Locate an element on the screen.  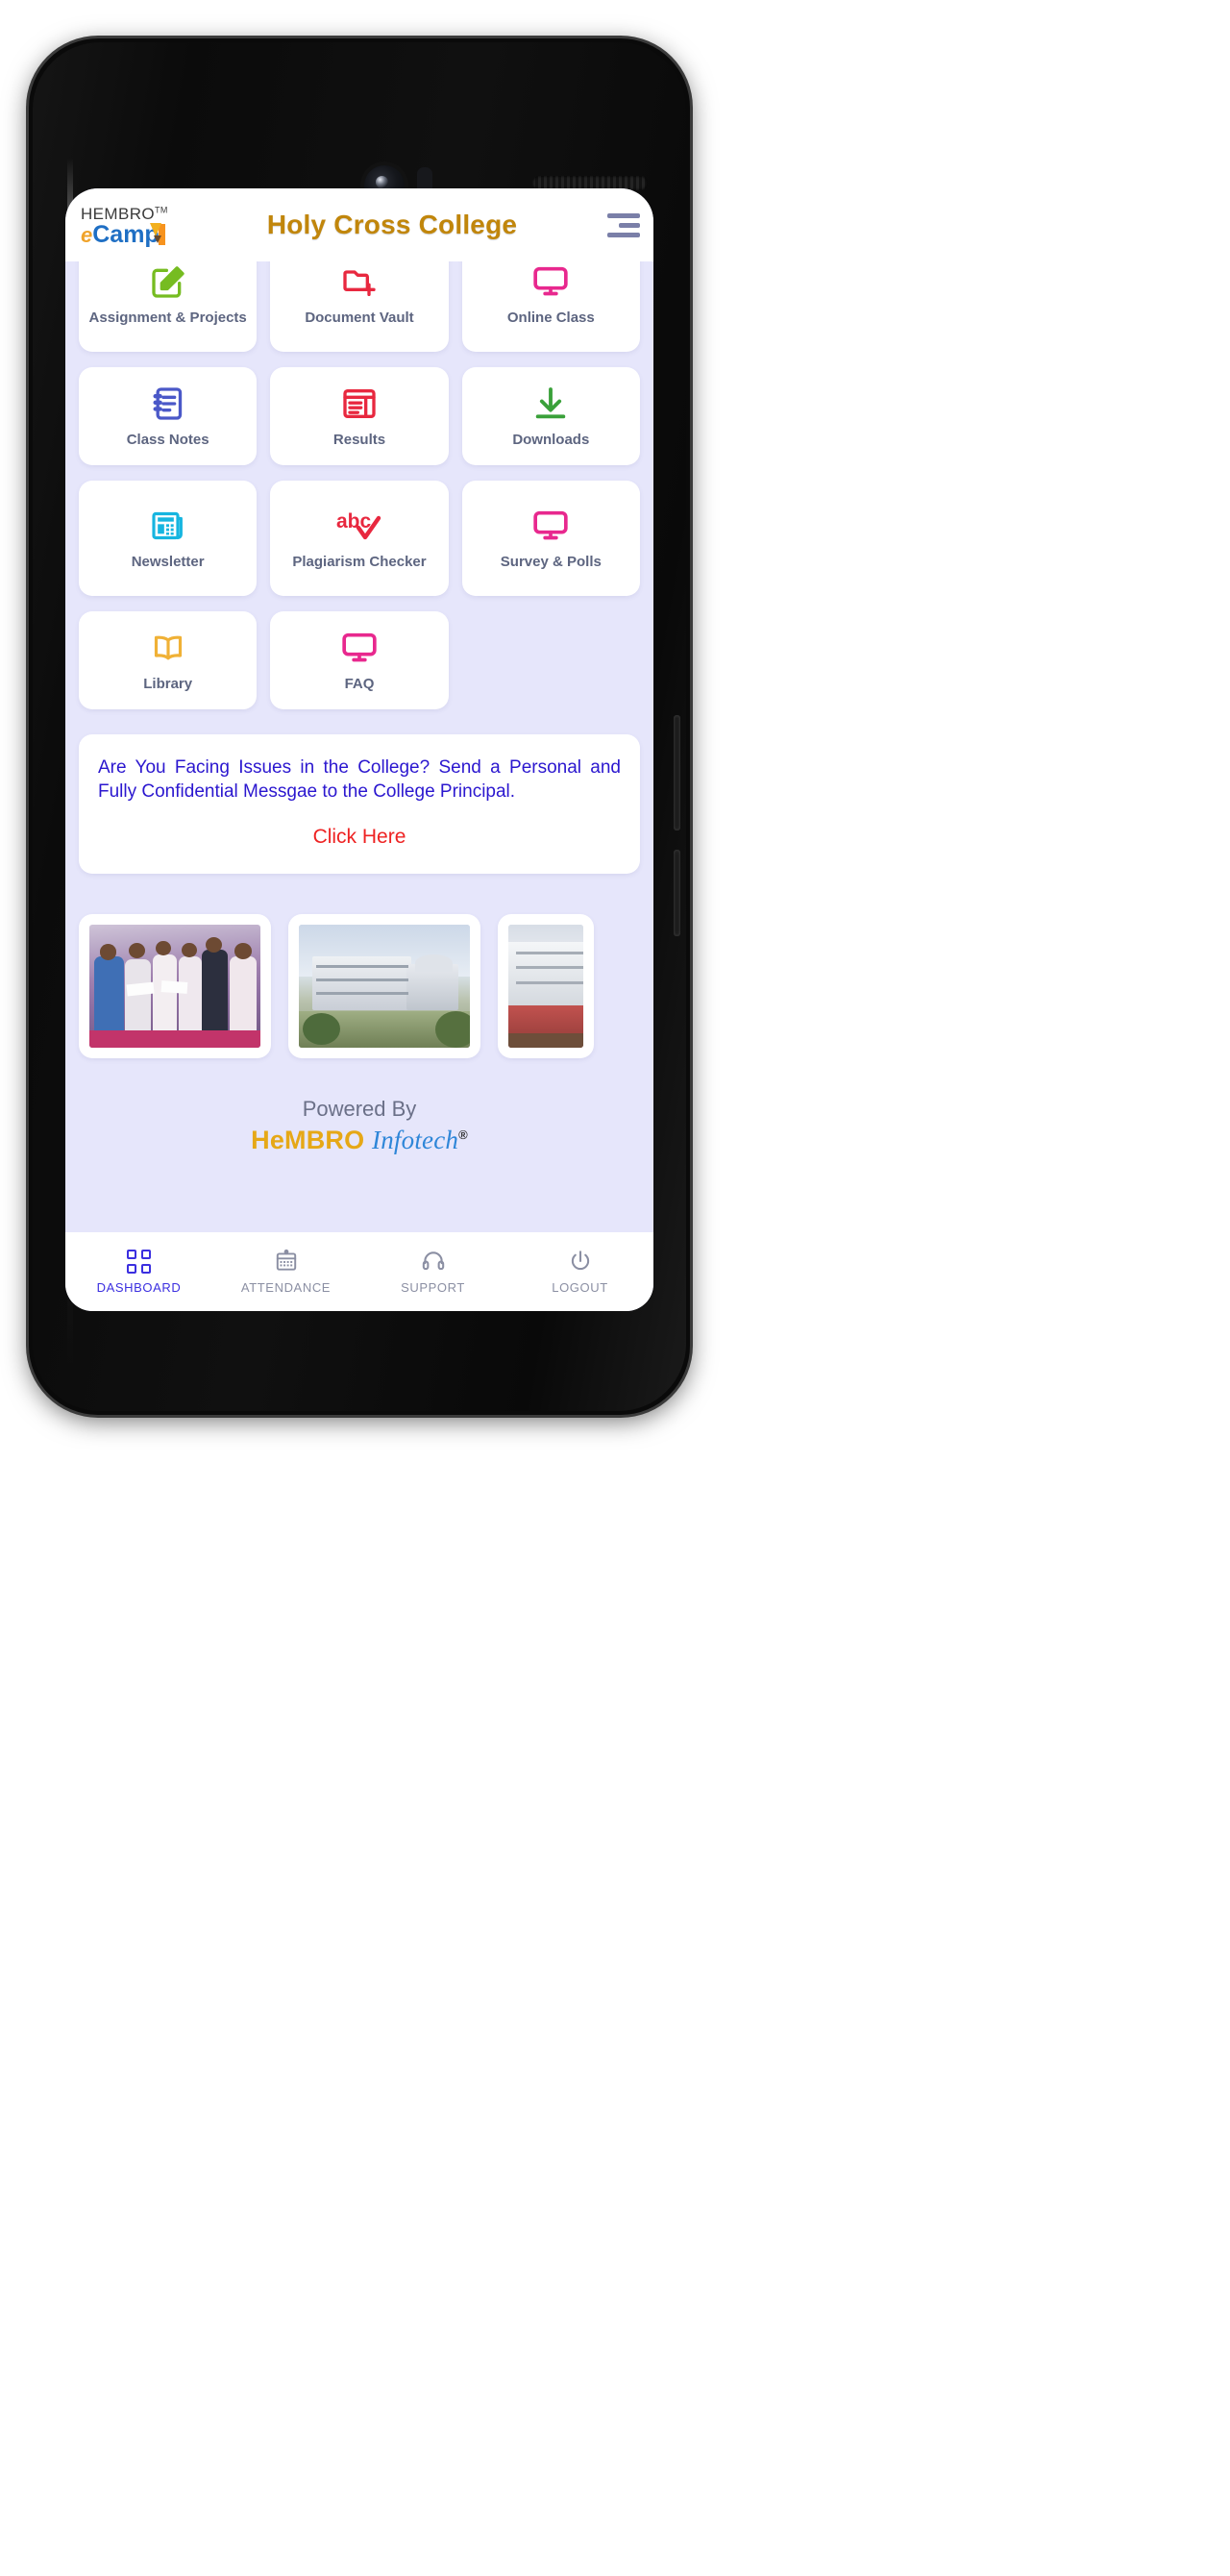
logo-trademark-symbol: TM is located at coordinates (162, 209).